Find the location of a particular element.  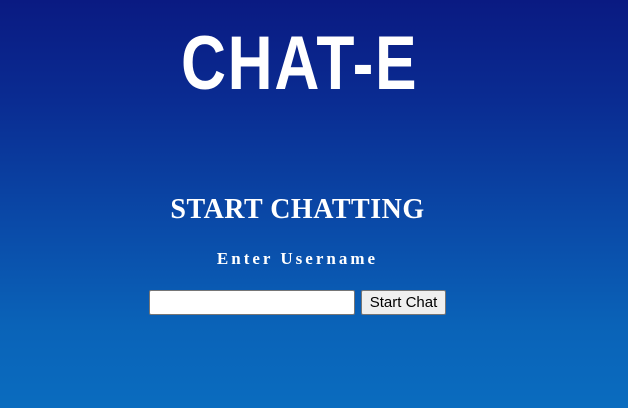

page-title: START CHATTING is located at coordinates (297, 209).